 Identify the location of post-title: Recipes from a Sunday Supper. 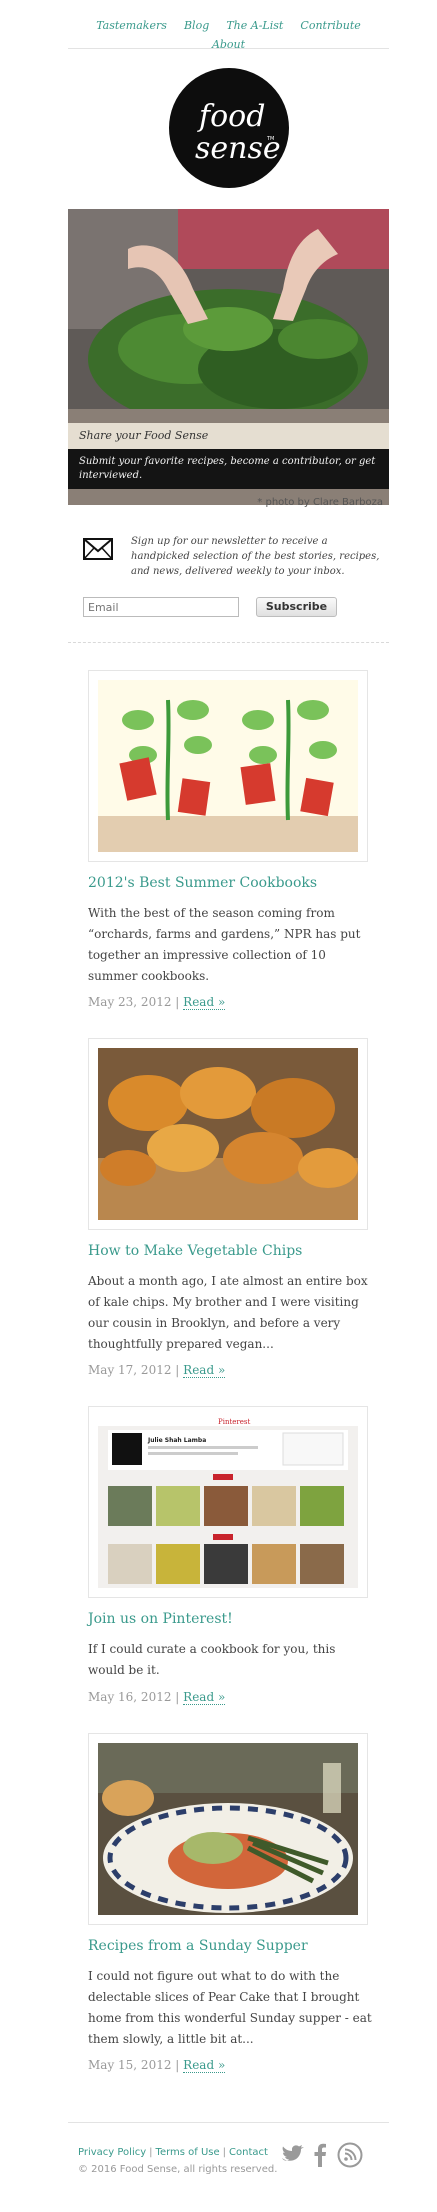
(198, 1946).